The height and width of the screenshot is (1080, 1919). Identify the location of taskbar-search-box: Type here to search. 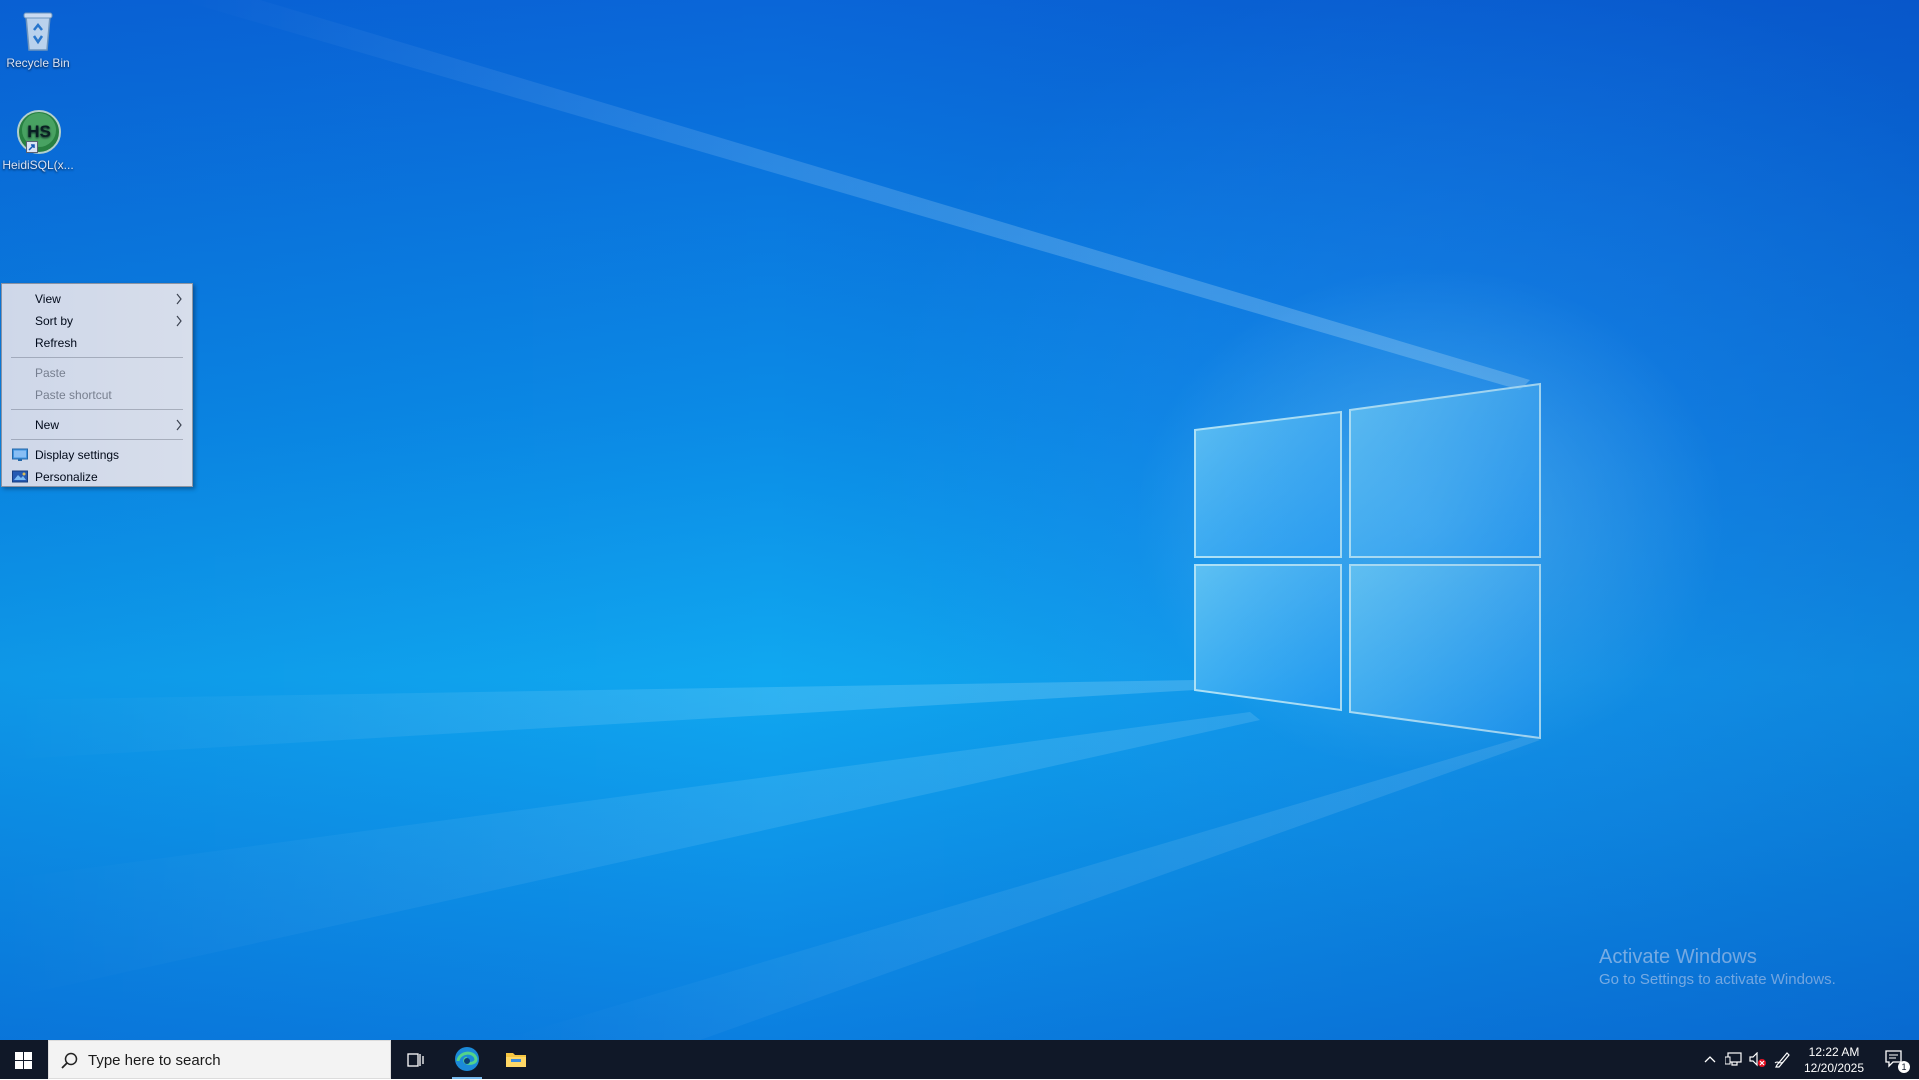
(219, 1059).